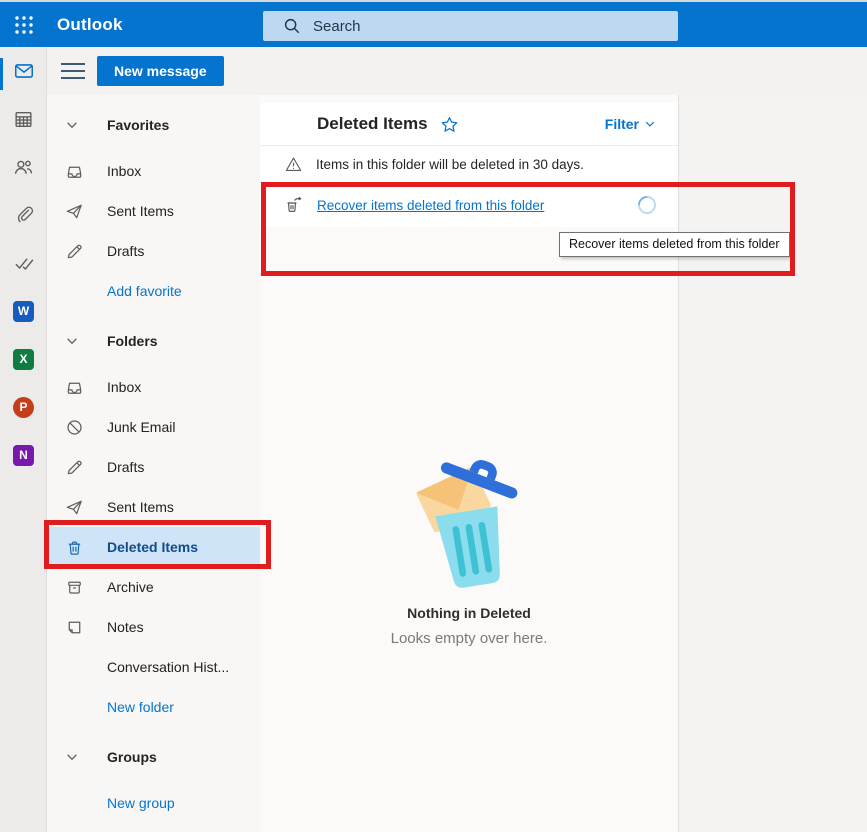  What do you see at coordinates (372, 123) in the screenshot?
I see `page-title: Deleted Items` at bounding box center [372, 123].